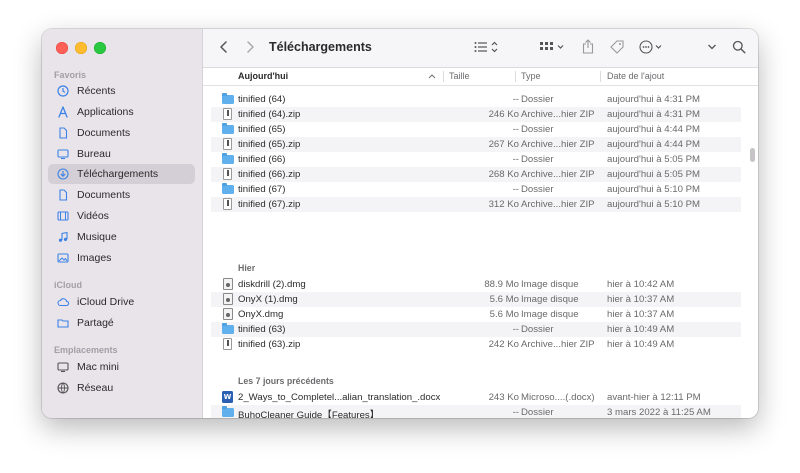  What do you see at coordinates (121, 237) in the screenshot?
I see `sidebar-item-music: Musique` at bounding box center [121, 237].